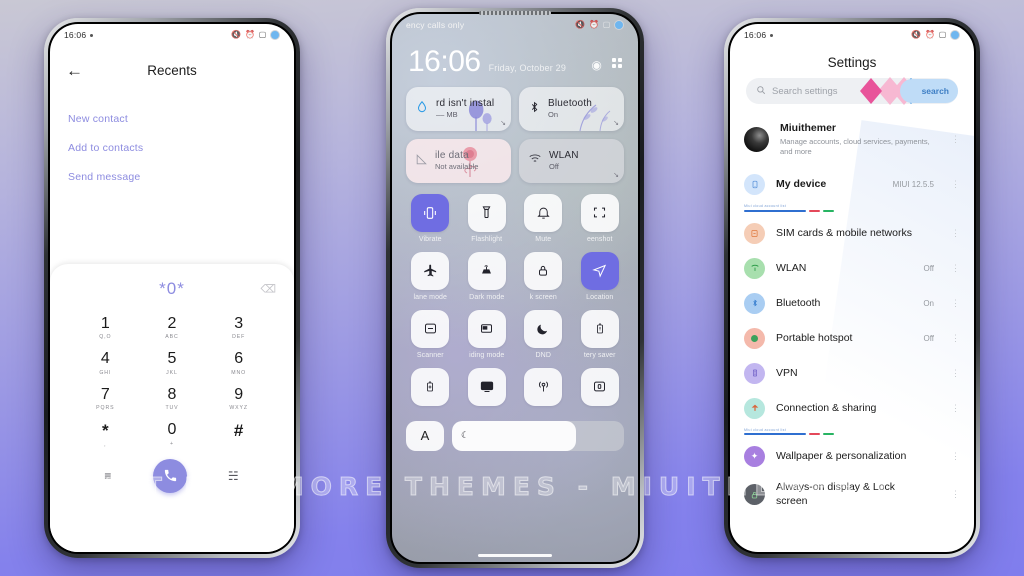 This screenshot has height=576, width=1024. I want to click on settings-row-bluetooth: Bluetooth On ⋮, so click(852, 303).